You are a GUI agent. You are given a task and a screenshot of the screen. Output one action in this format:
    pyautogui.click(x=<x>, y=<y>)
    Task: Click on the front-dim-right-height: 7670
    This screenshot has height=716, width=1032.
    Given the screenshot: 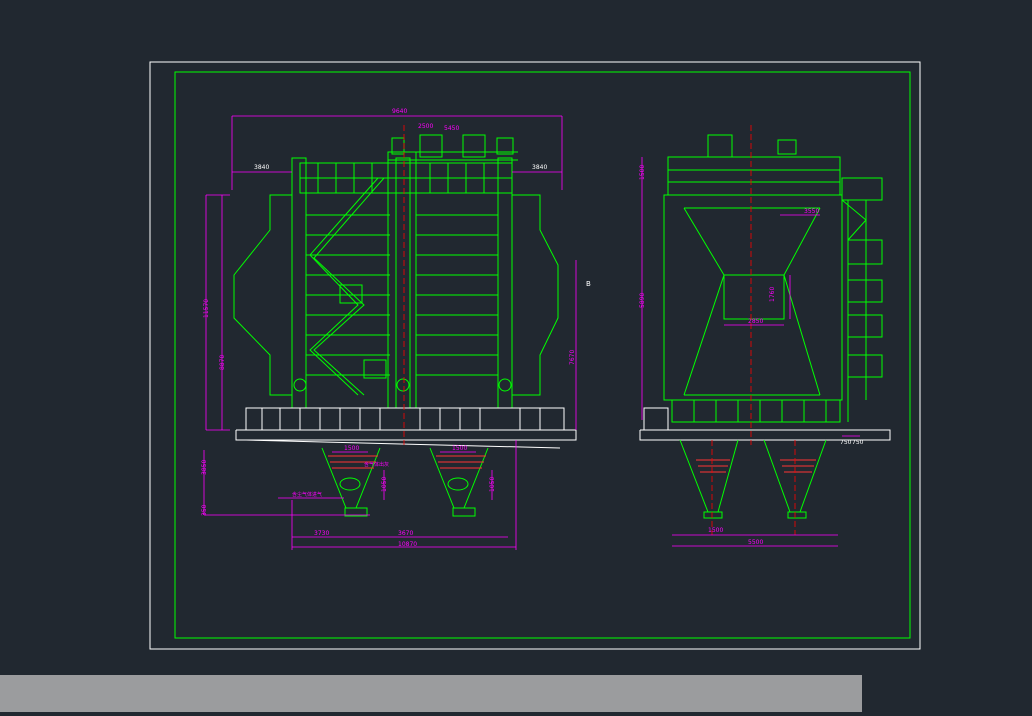 What is the action you would take?
    pyautogui.click(x=572, y=357)
    